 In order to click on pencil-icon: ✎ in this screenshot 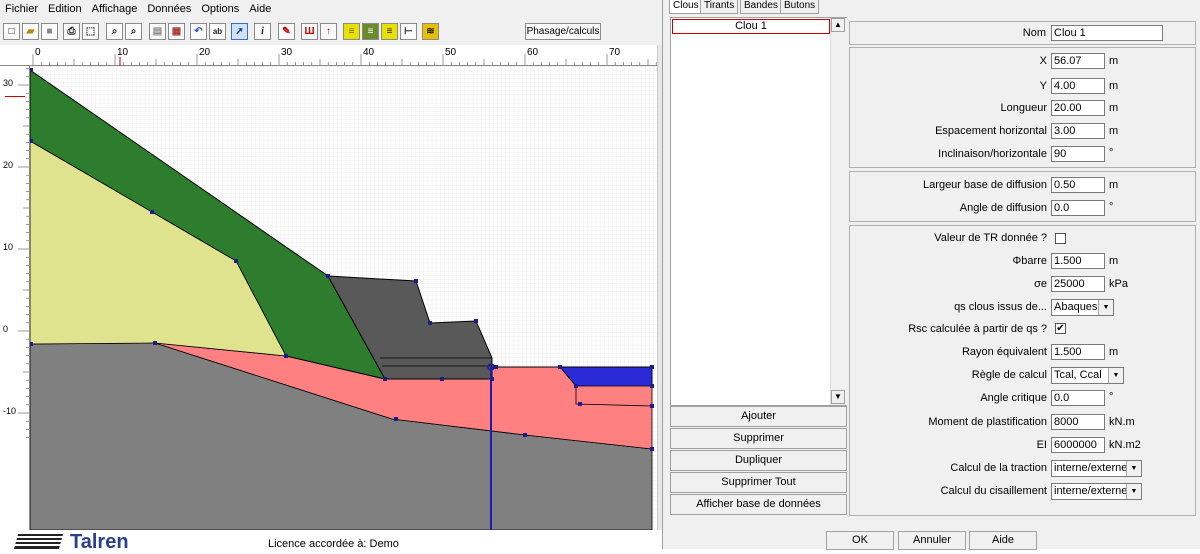, I will do `click(286, 31)`.